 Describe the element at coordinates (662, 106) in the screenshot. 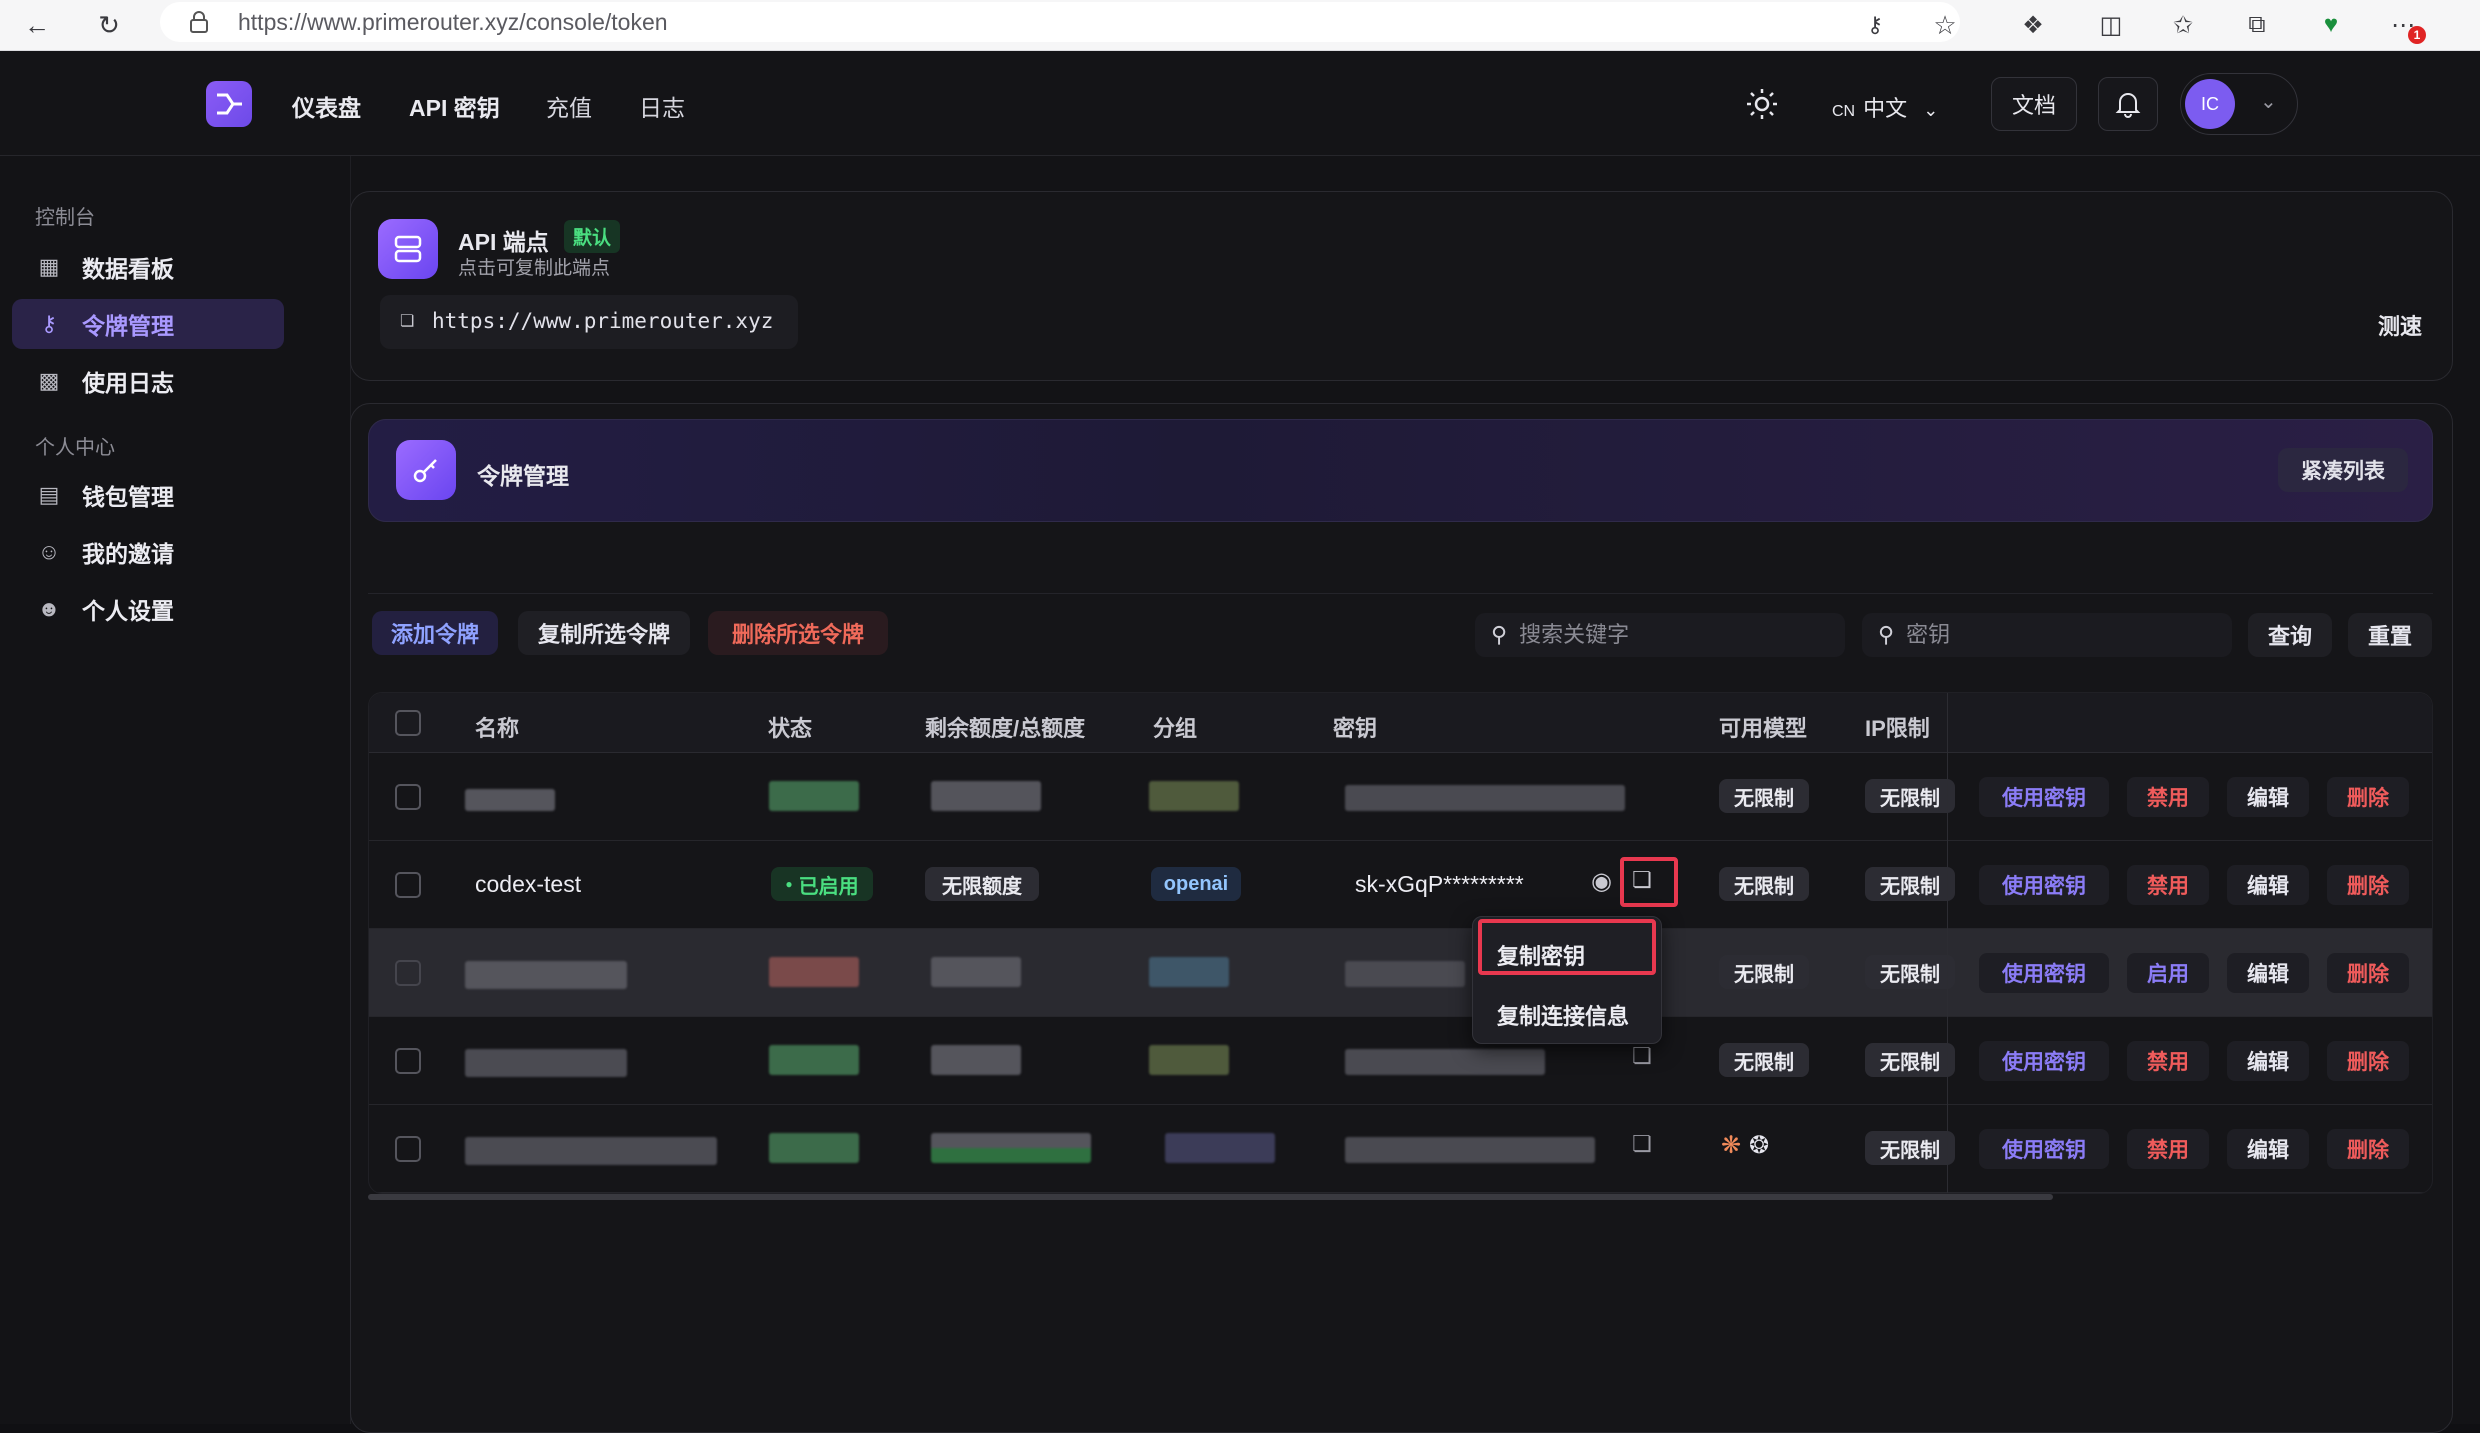

I see `nav-logs: 日志` at that location.